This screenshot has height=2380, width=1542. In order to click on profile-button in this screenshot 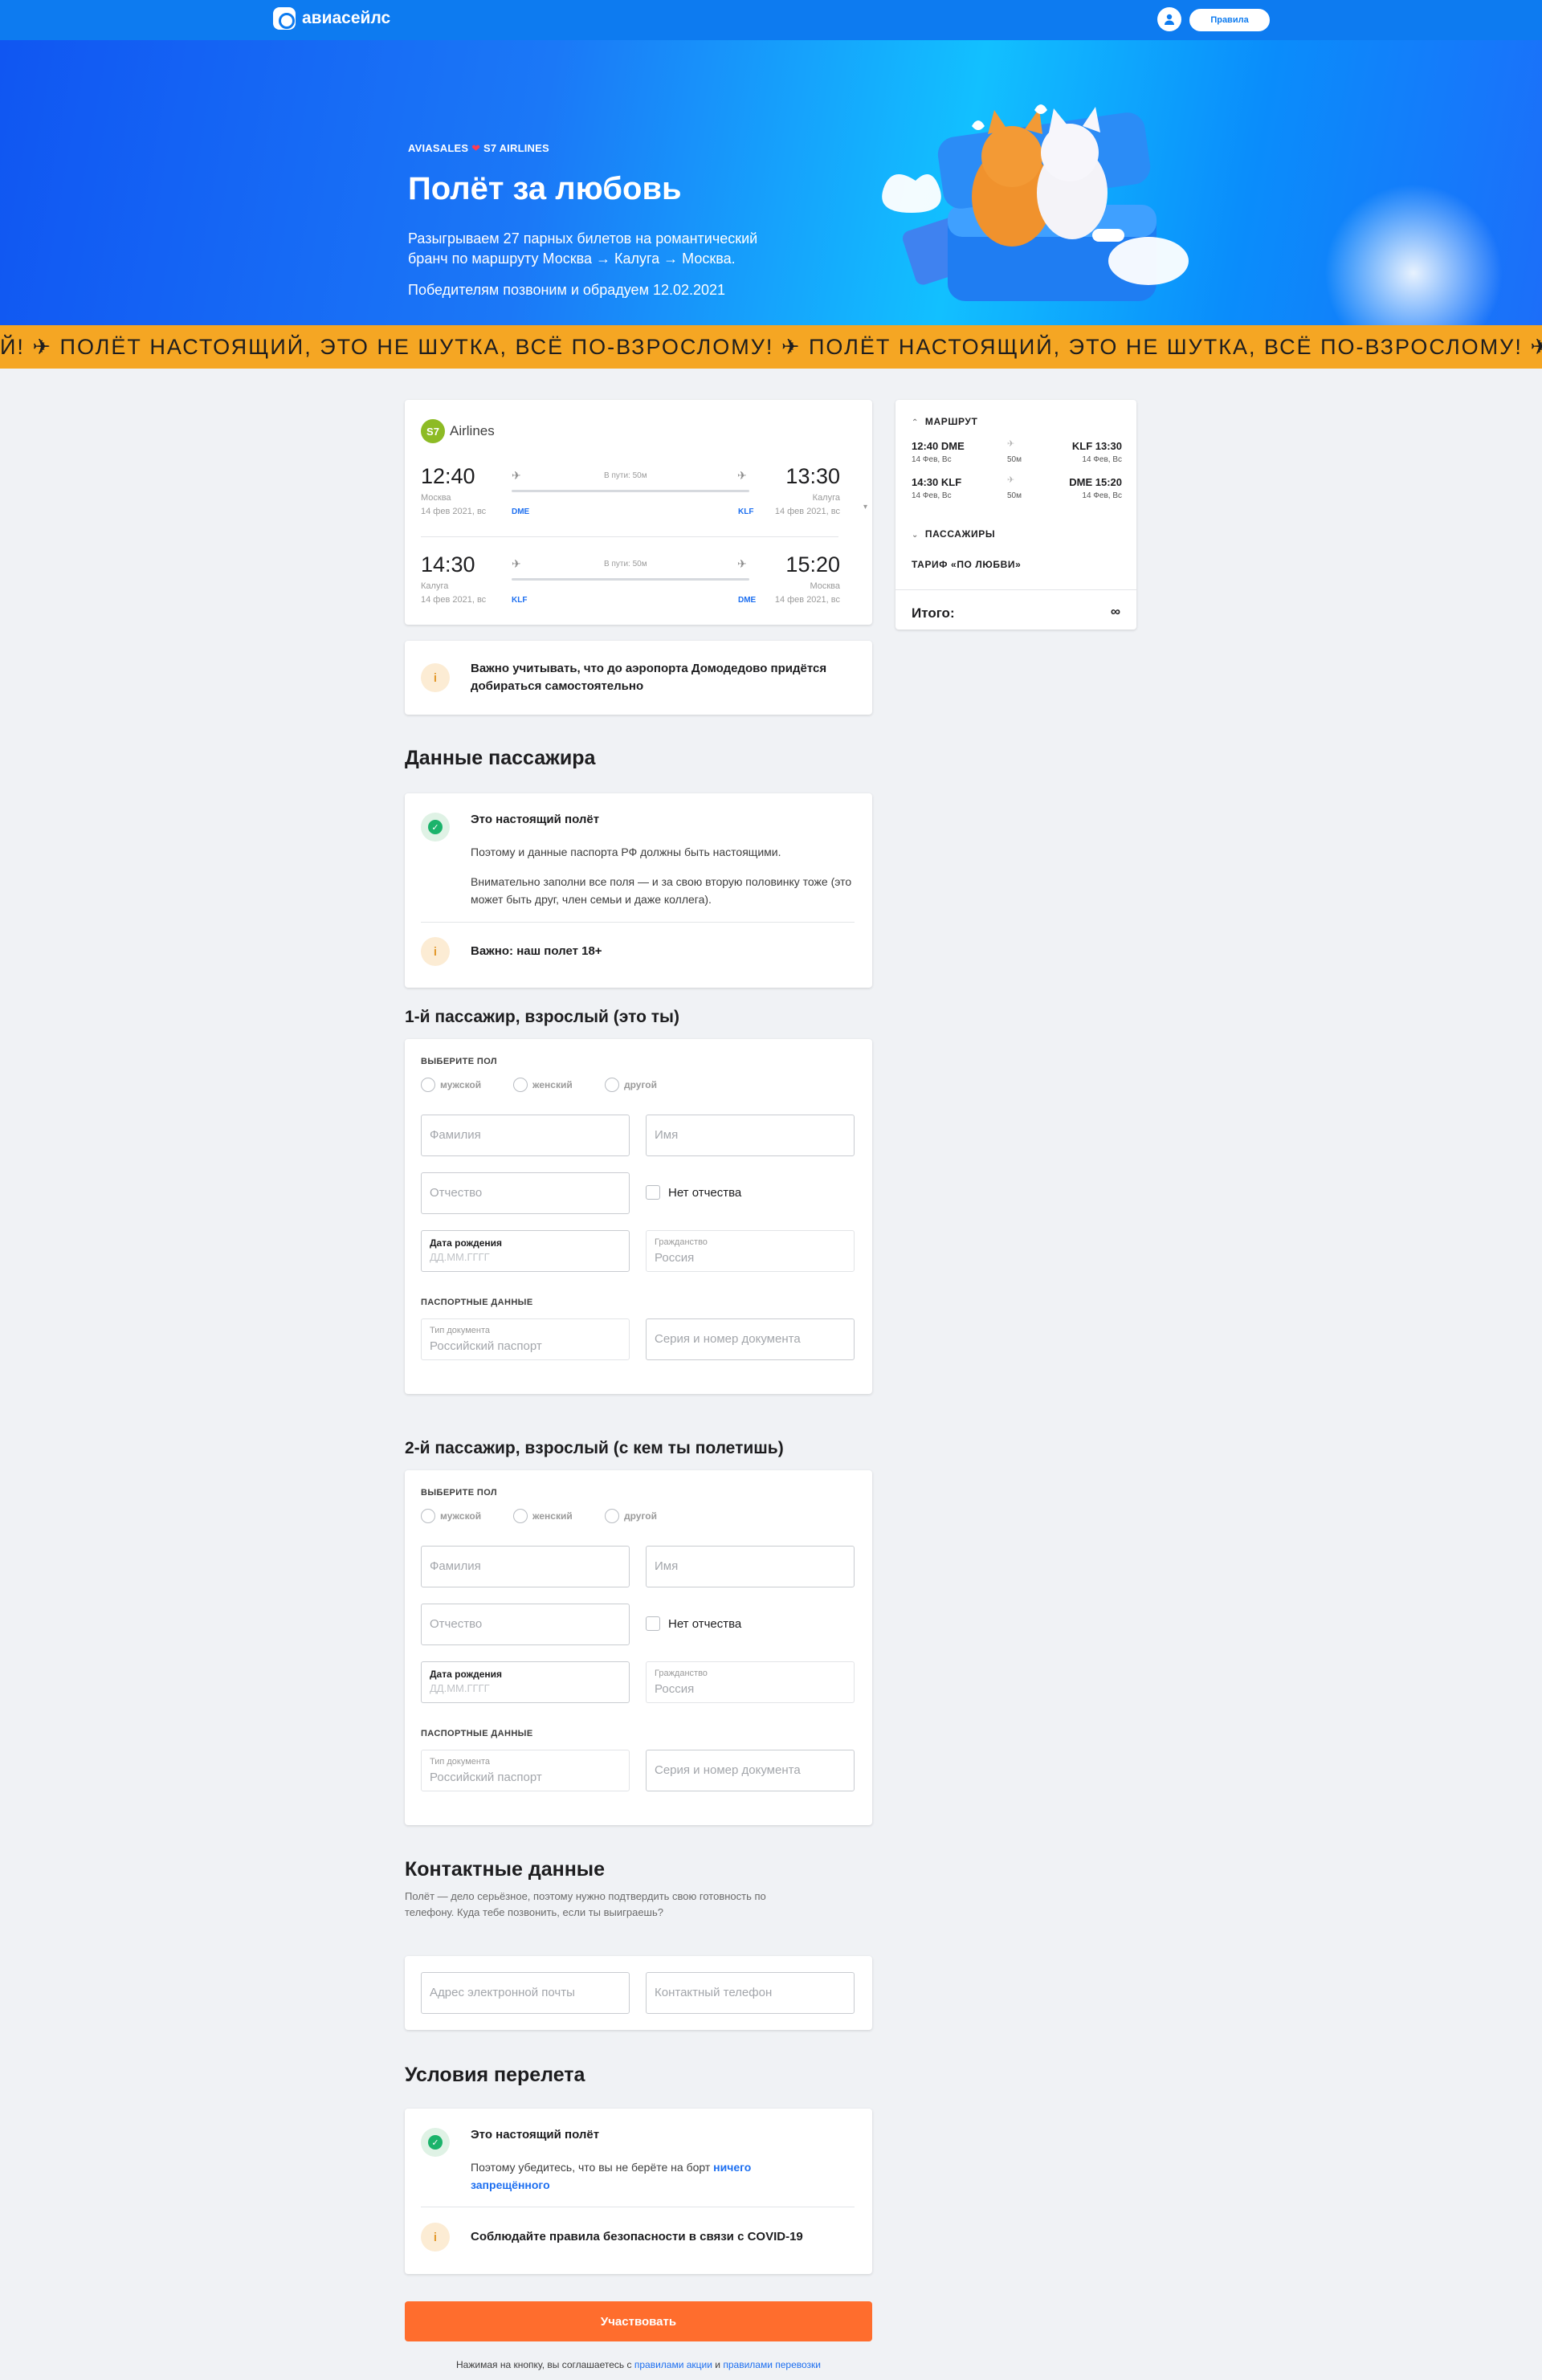, I will do `click(1169, 19)`.